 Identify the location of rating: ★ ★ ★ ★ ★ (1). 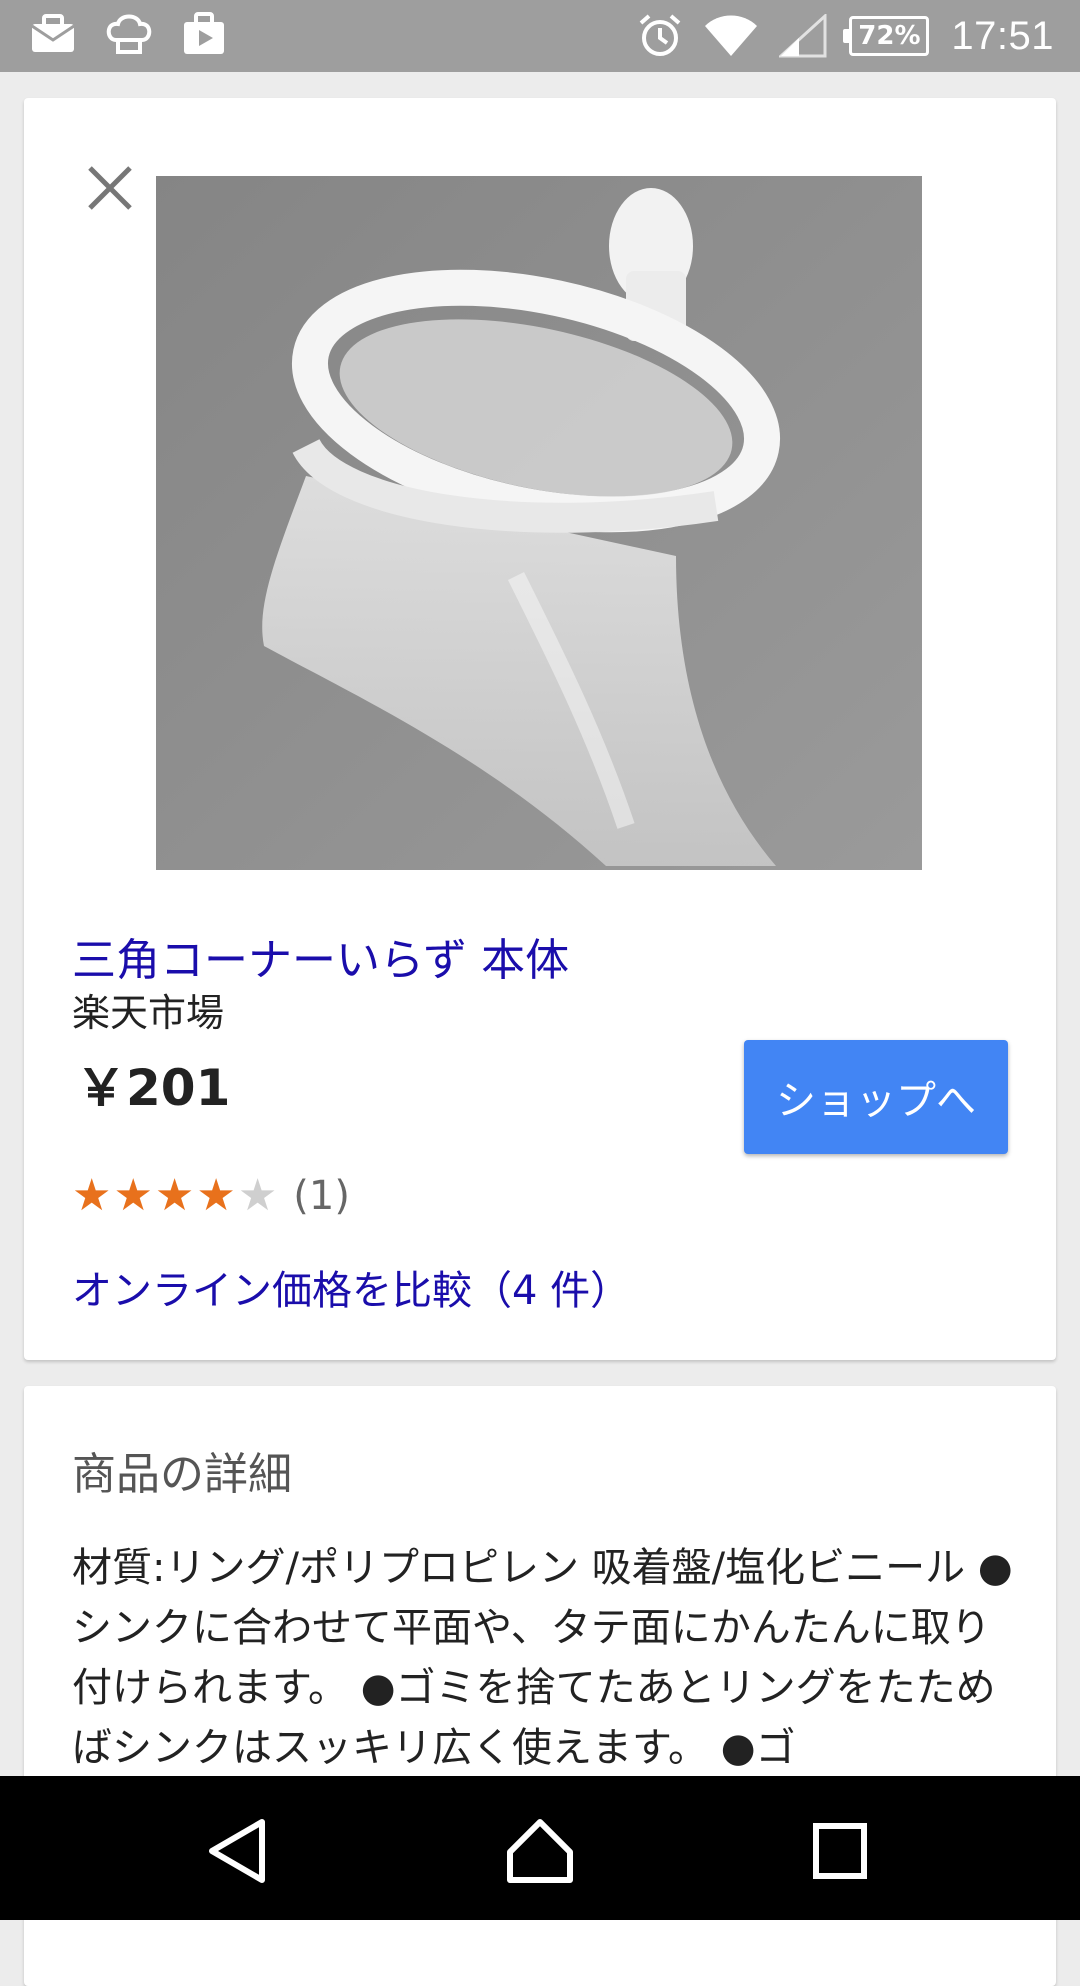
(211, 1196).